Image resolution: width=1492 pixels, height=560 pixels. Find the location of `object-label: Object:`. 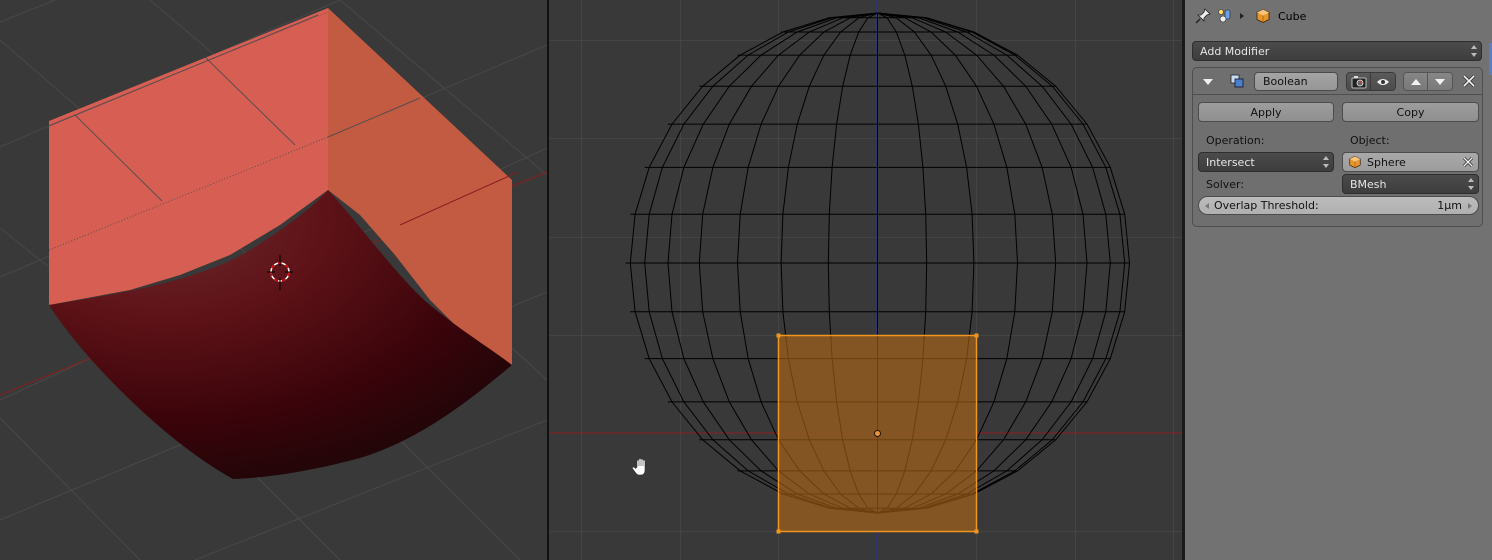

object-label: Object: is located at coordinates (1370, 140).